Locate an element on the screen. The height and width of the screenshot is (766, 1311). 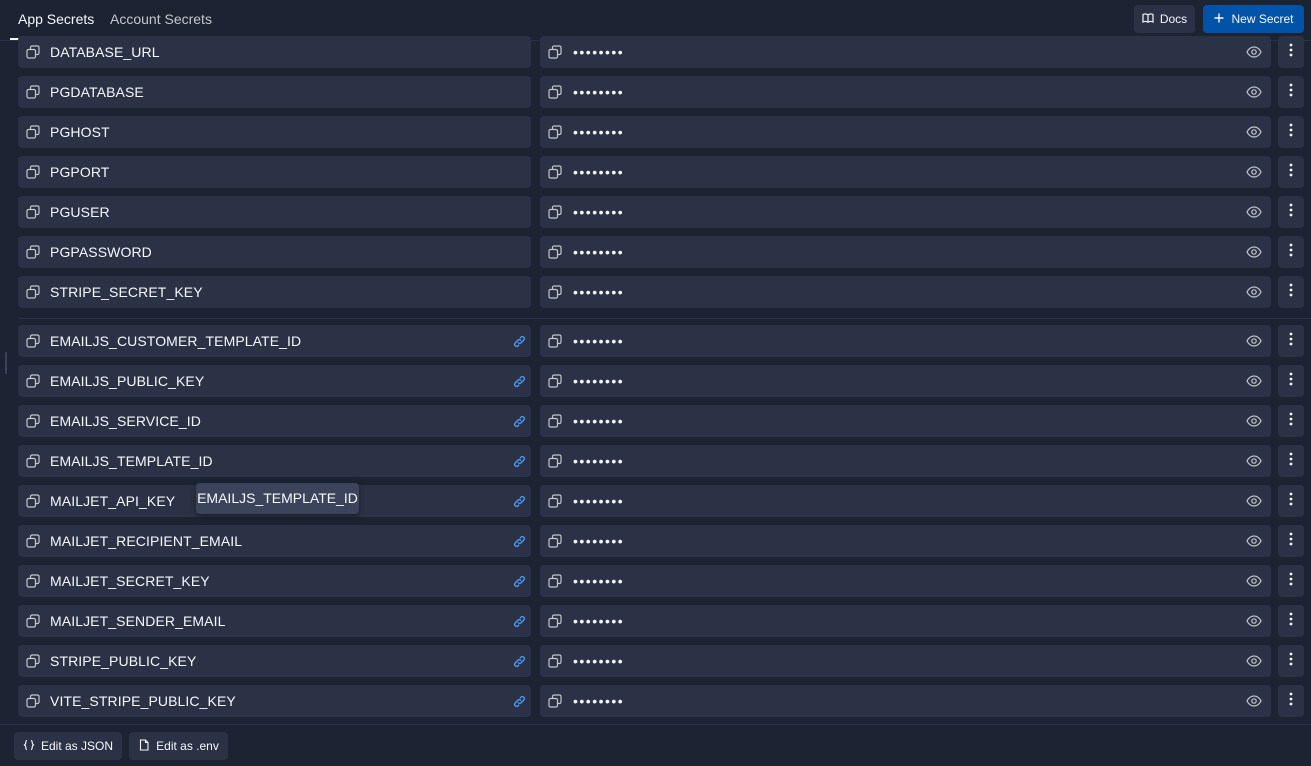
secret-key-field: PGHOST is located at coordinates (274, 132).